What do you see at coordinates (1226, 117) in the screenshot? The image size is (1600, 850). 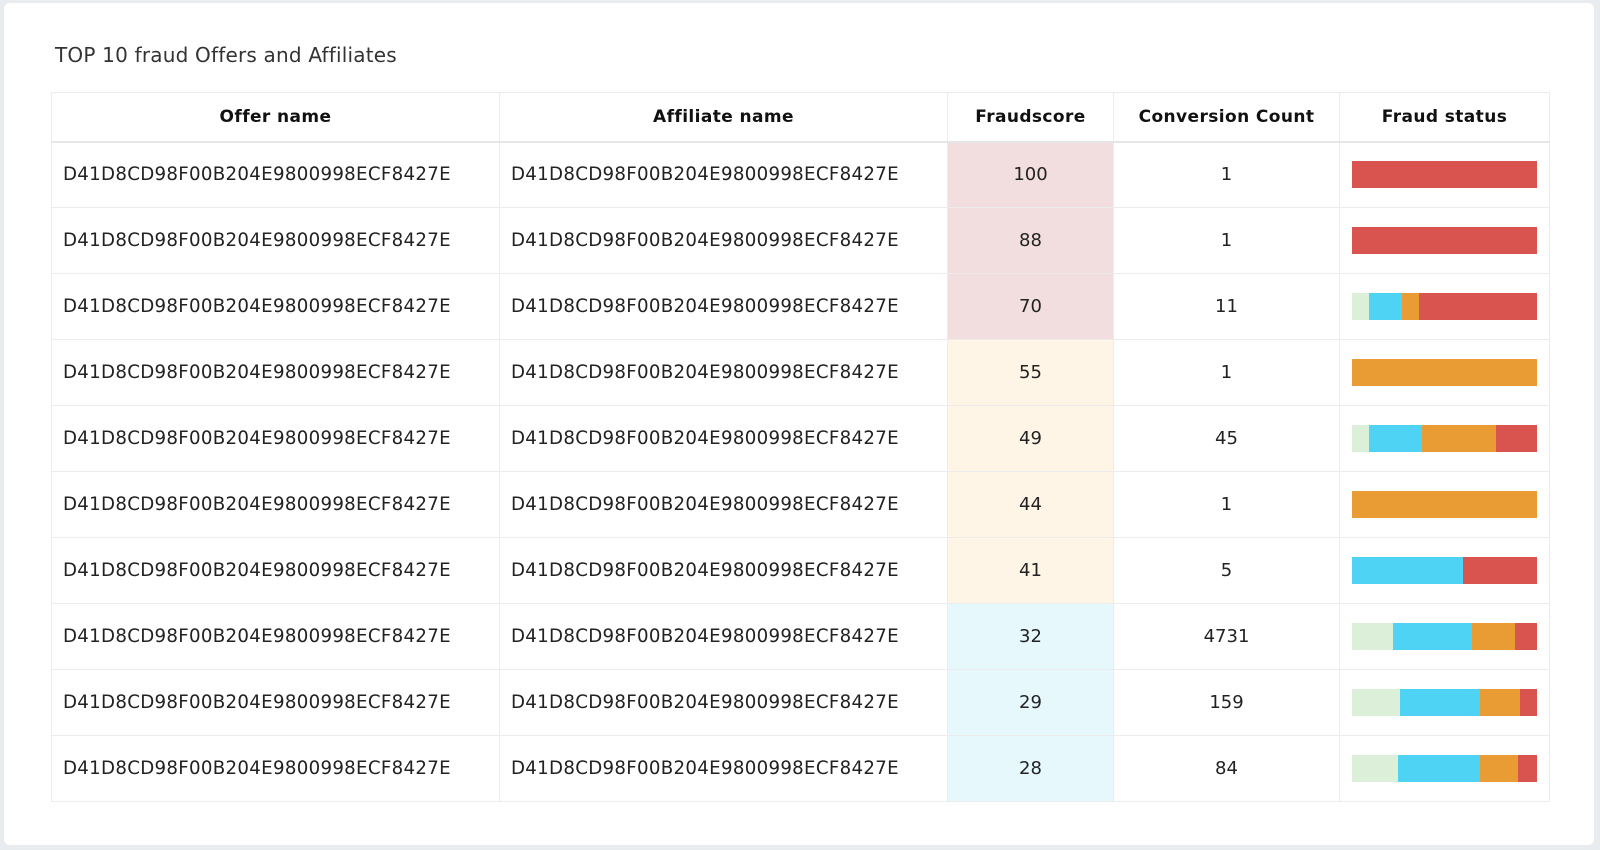 I see `column-header-conversion-count: Conversion Count` at bounding box center [1226, 117].